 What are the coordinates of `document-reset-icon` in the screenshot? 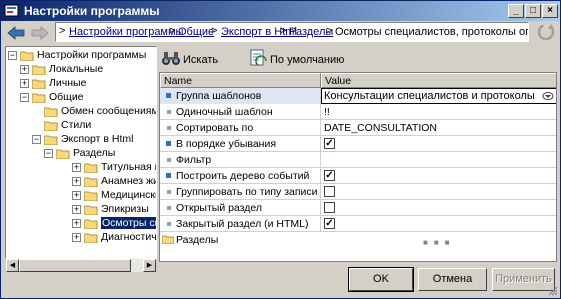 It's located at (258, 57).